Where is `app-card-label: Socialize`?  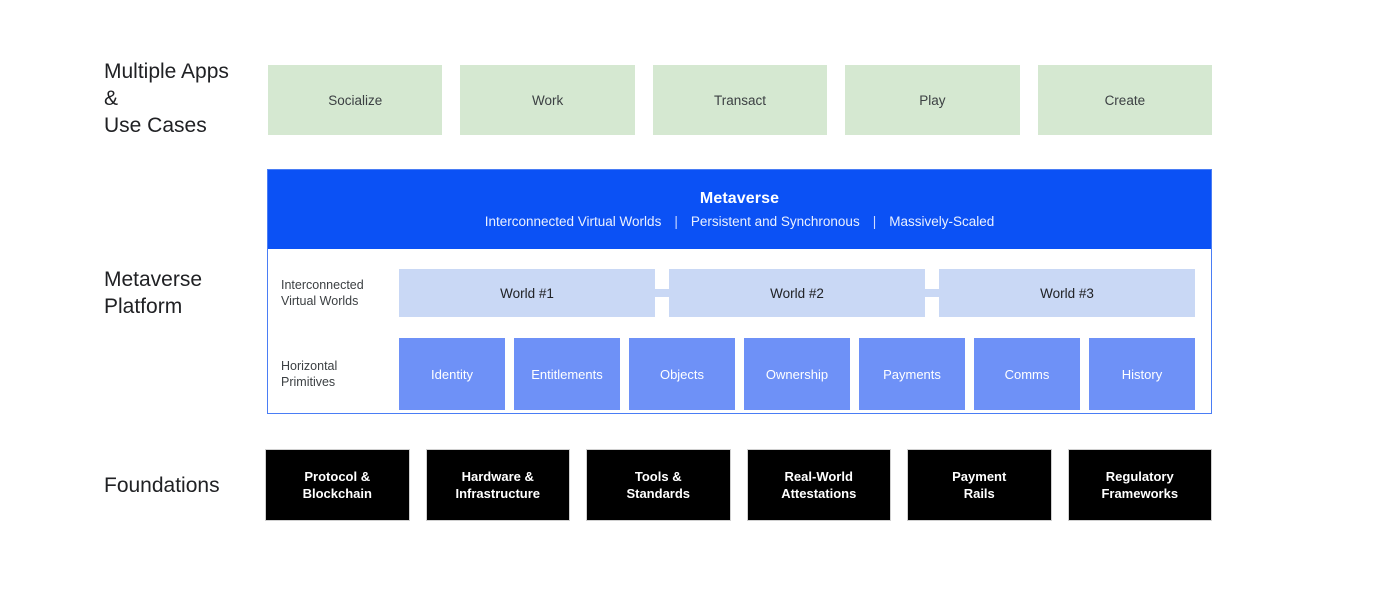
app-card-label: Socialize is located at coordinates (355, 100).